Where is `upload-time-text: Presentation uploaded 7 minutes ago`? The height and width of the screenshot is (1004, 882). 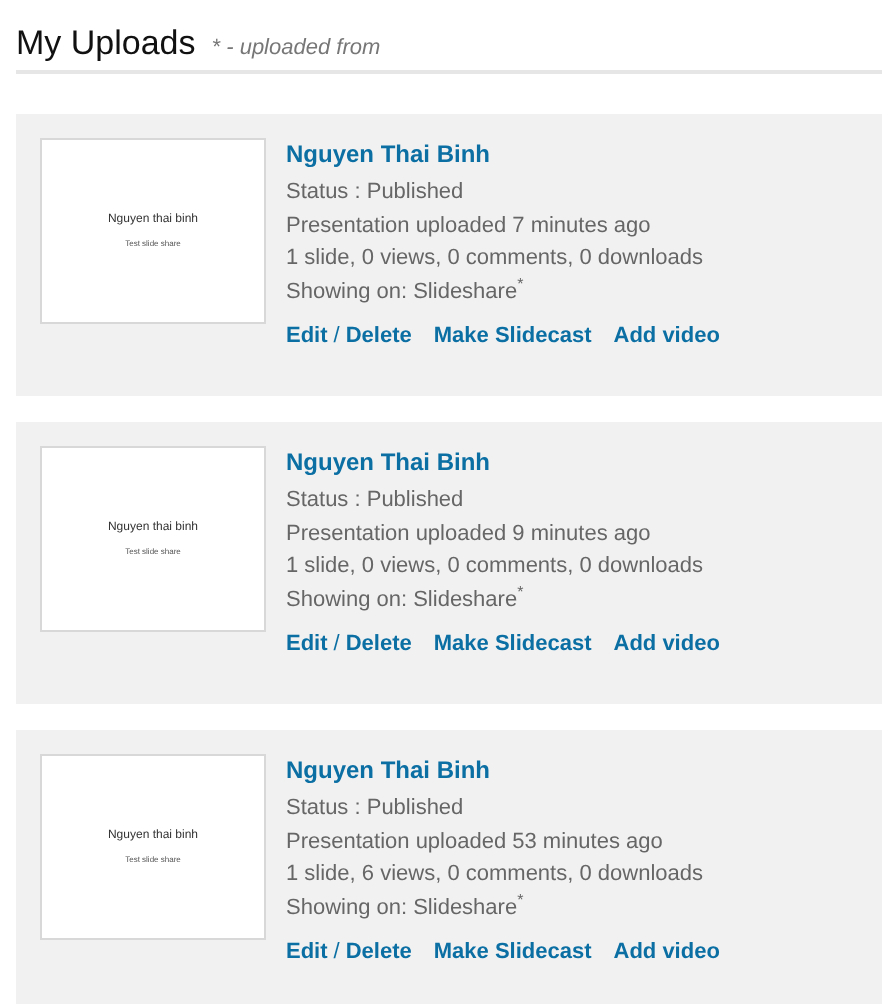
upload-time-text: Presentation uploaded 7 minutes ago is located at coordinates (468, 226).